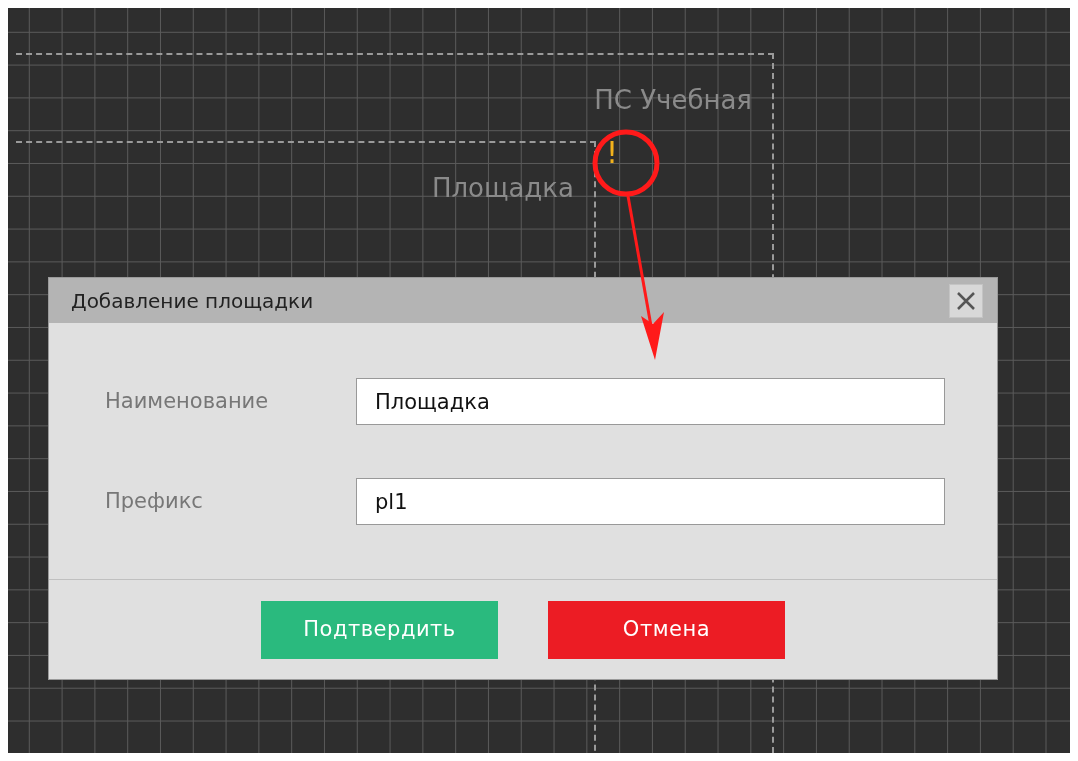 The image size is (1078, 761). Describe the element at coordinates (502, 188) in the screenshot. I see `area-label: Площадка` at that location.